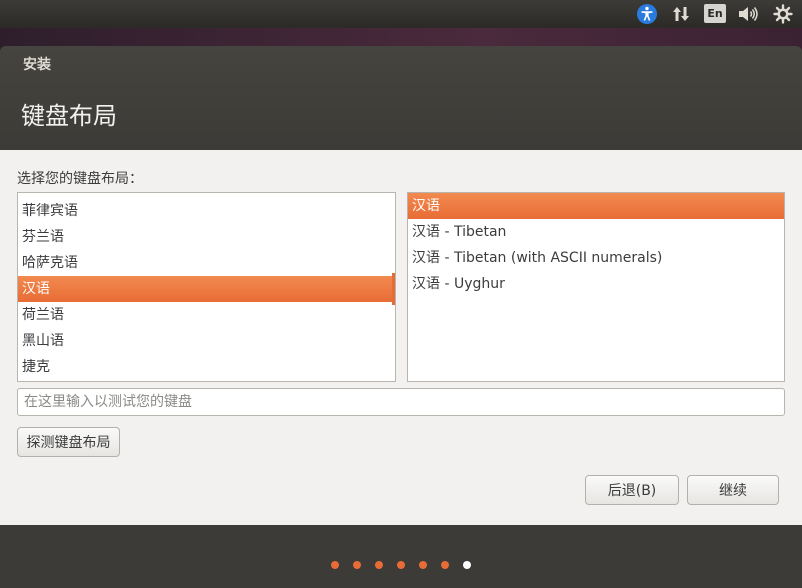  I want to click on keyboard-test-input, so click(401, 402).